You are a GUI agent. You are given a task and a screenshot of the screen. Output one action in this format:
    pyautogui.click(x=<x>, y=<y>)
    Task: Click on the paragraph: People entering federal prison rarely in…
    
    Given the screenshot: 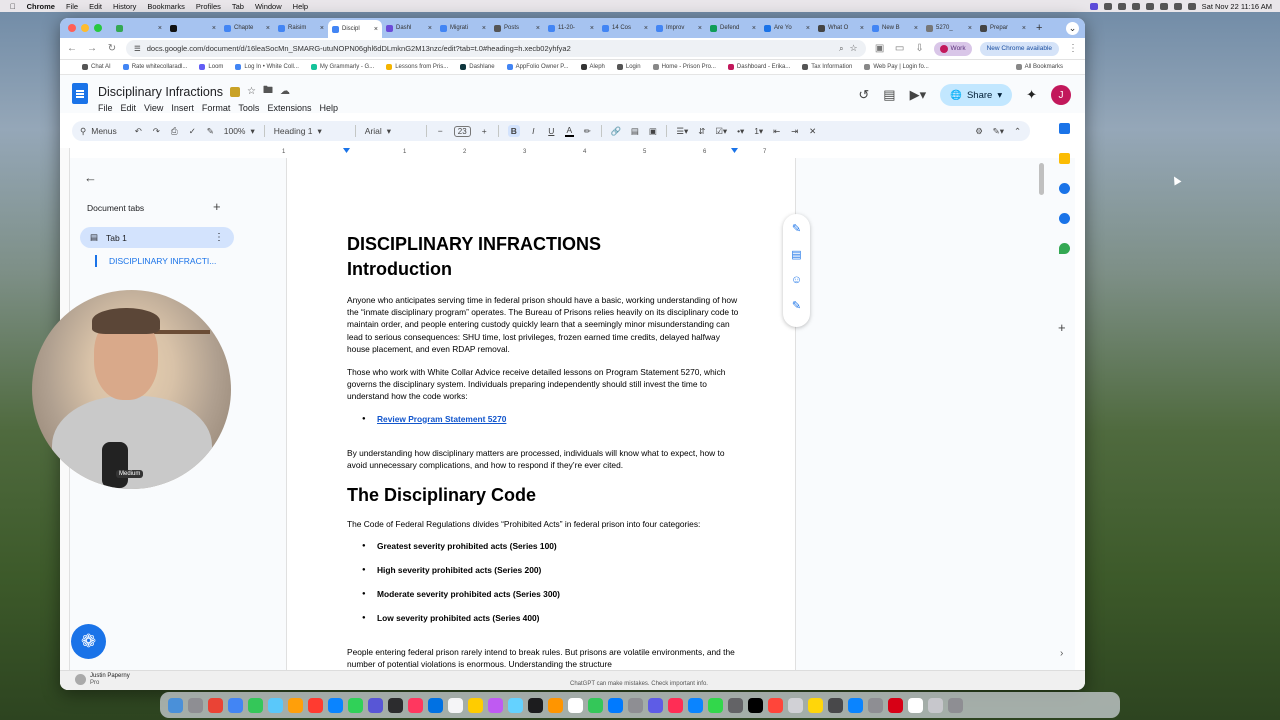 What is the action you would take?
    pyautogui.click(x=544, y=658)
    